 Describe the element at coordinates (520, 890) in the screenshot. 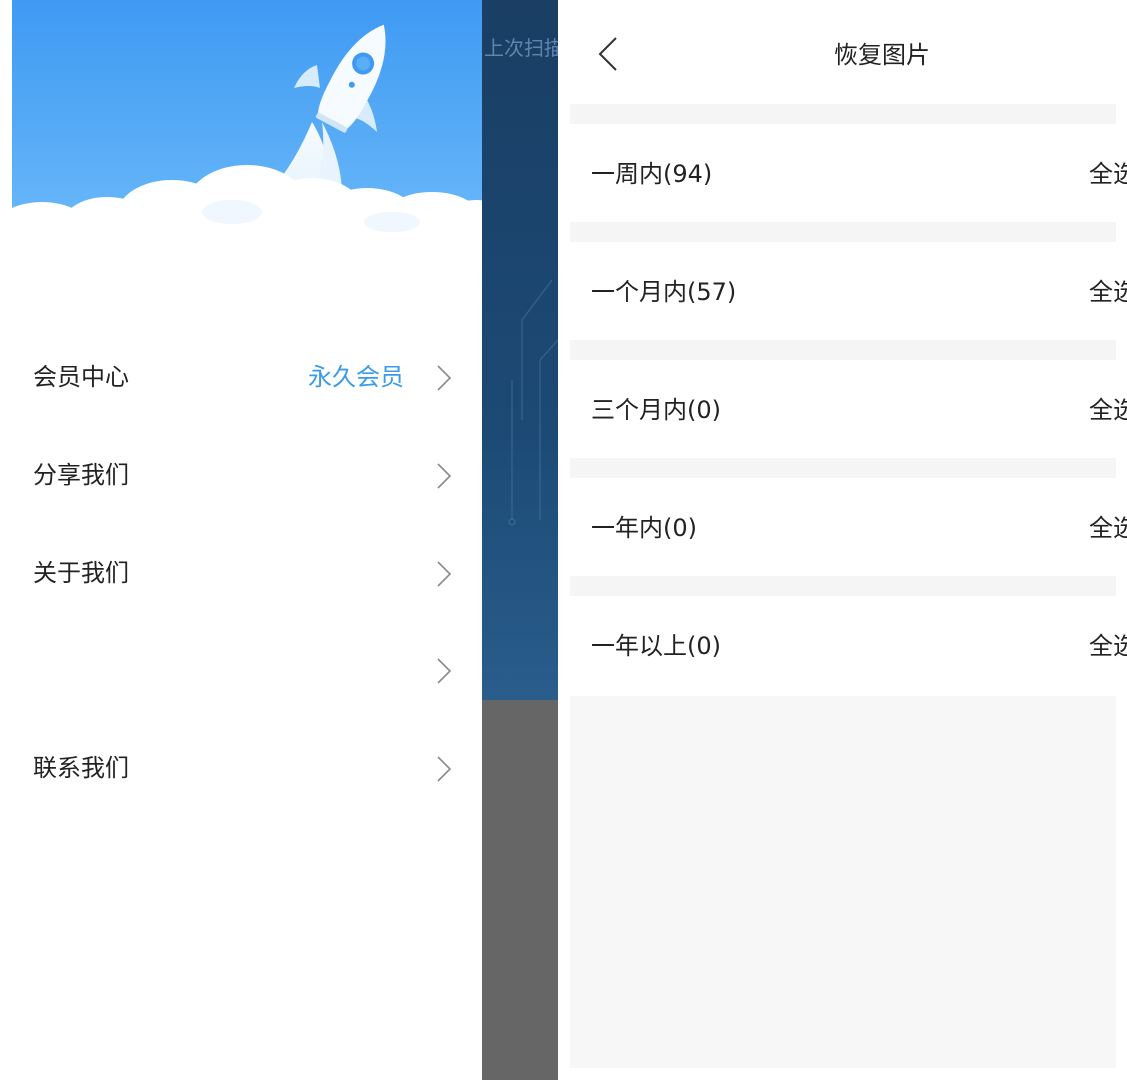

I see `background-lower-area` at that location.